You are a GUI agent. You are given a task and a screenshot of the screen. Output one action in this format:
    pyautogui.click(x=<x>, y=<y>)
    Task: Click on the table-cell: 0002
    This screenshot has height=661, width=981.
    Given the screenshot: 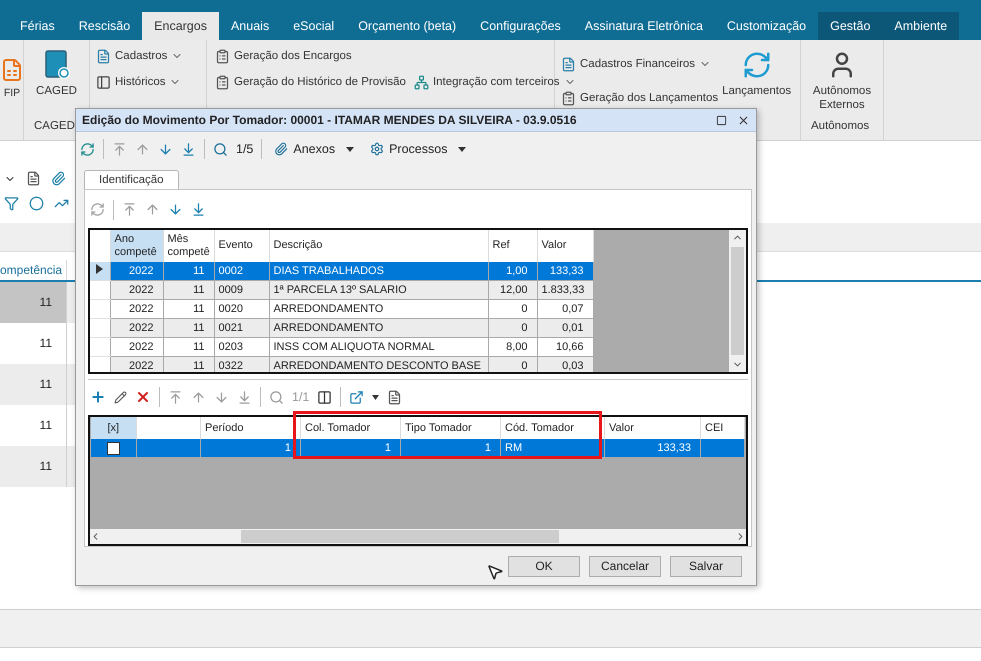 What is the action you would take?
    pyautogui.click(x=241, y=271)
    